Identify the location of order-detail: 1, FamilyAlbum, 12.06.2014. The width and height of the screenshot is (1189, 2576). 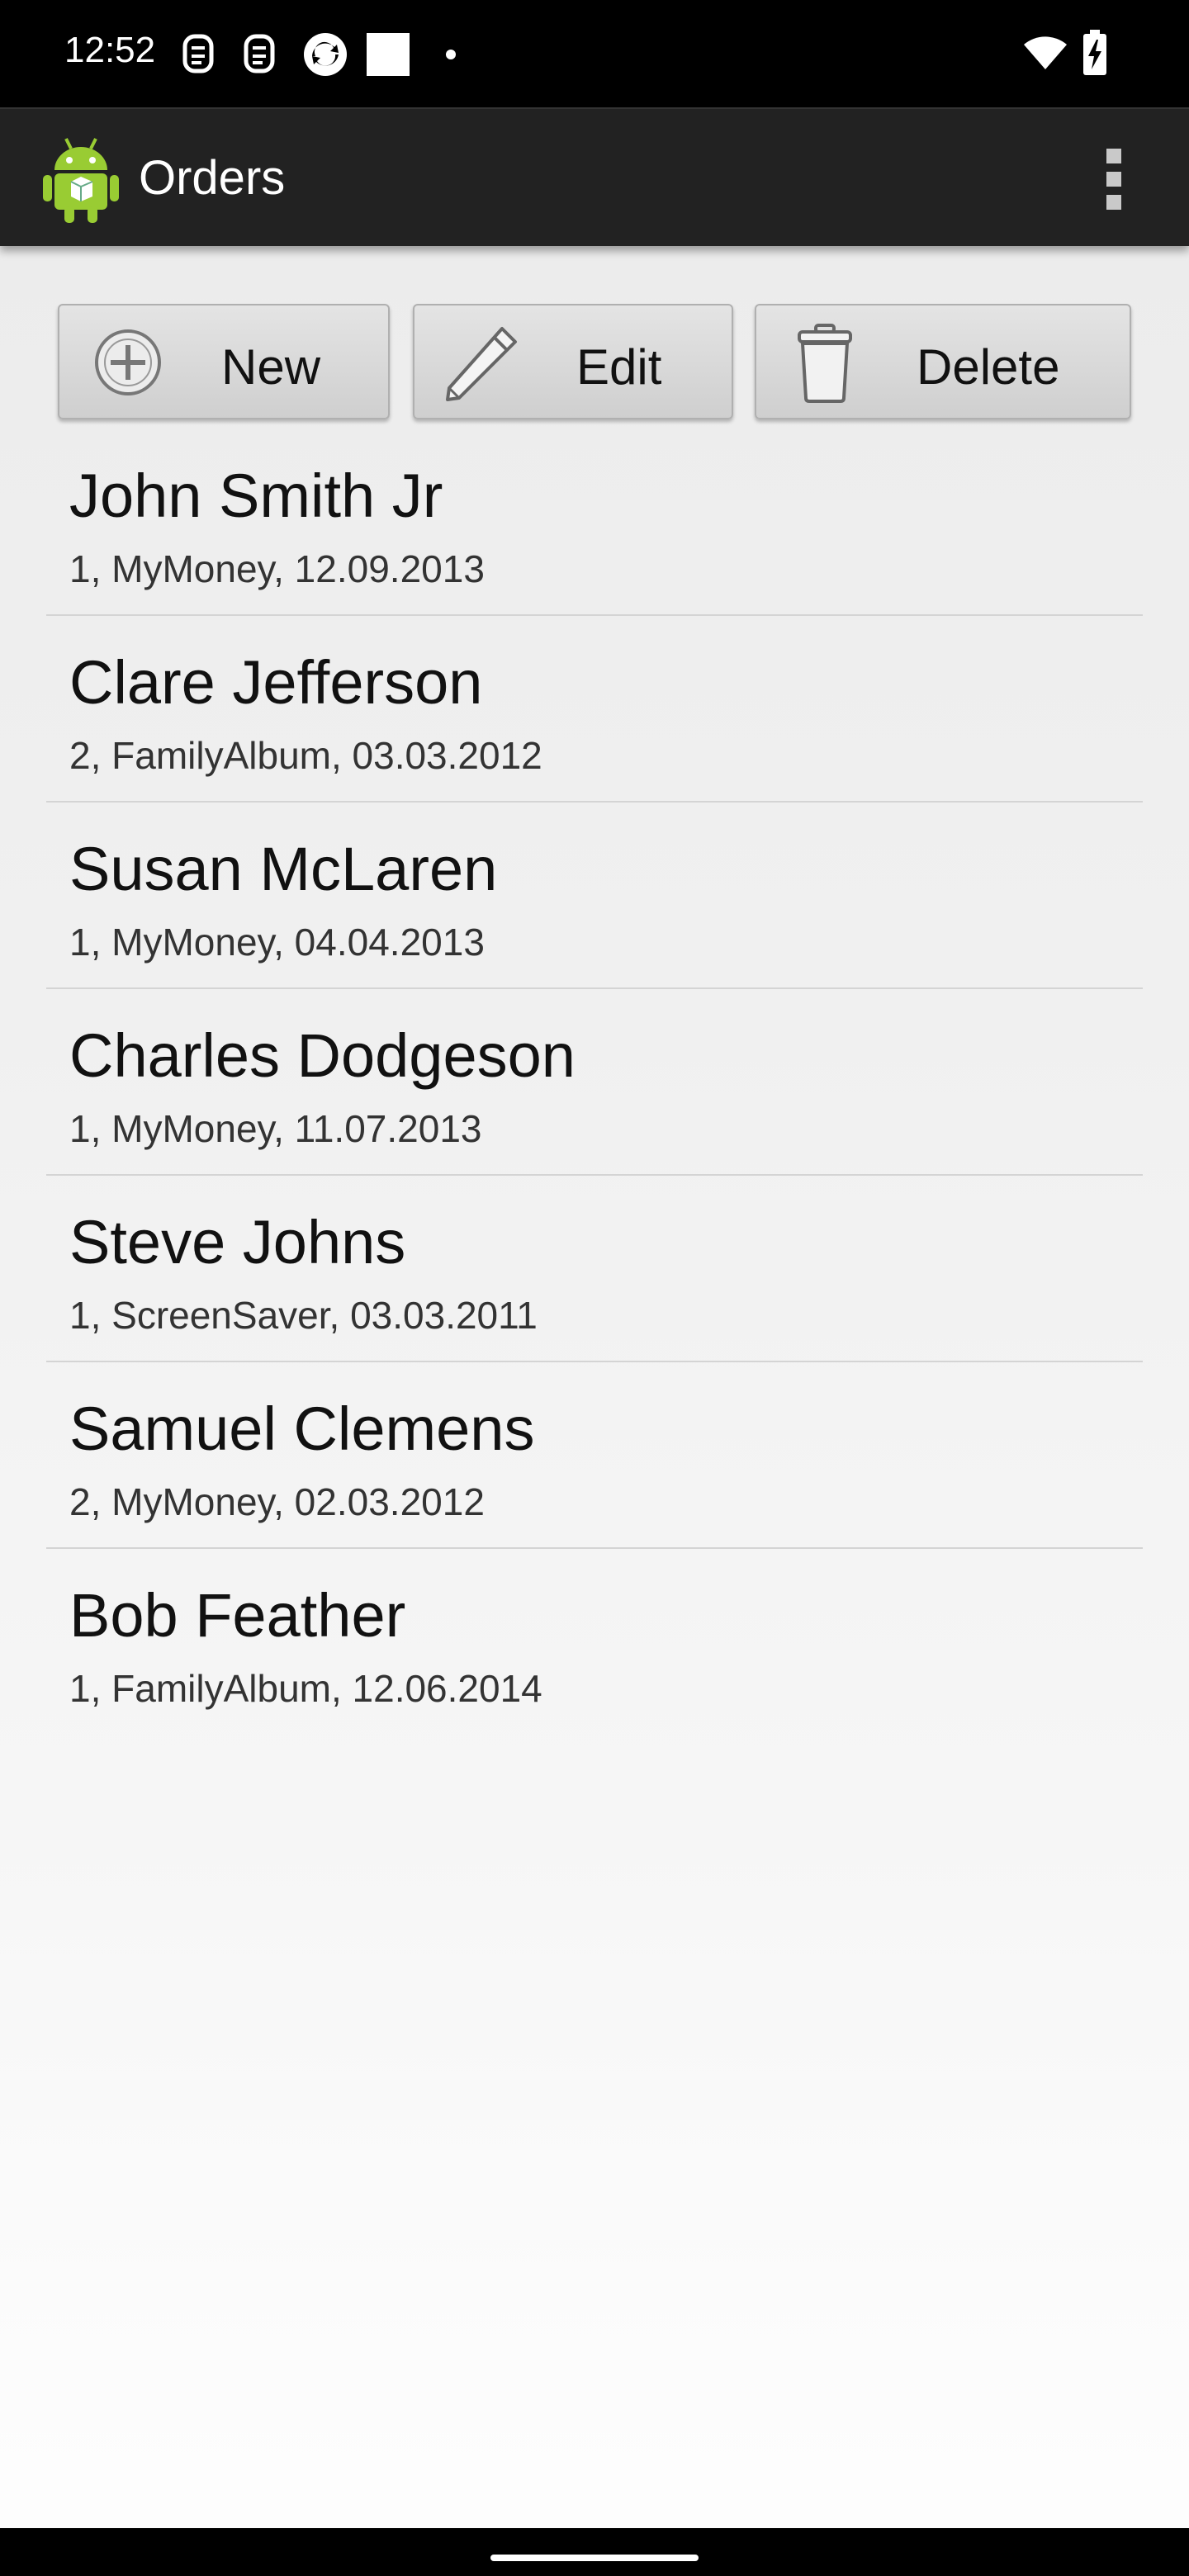
(305, 1688).